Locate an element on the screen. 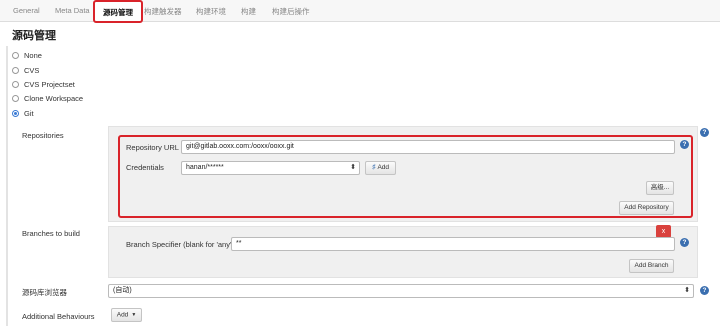 The image size is (720, 328). credentials-select: hanan/****** is located at coordinates (270, 168).